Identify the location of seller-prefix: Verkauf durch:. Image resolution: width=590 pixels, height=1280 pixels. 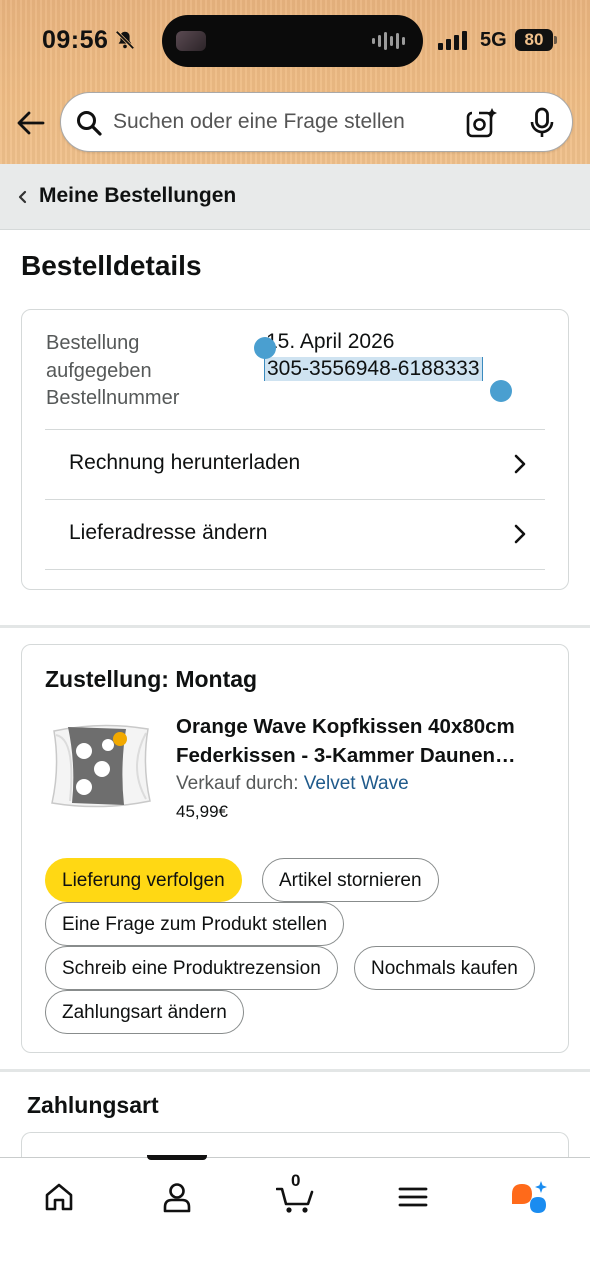
(240, 783).